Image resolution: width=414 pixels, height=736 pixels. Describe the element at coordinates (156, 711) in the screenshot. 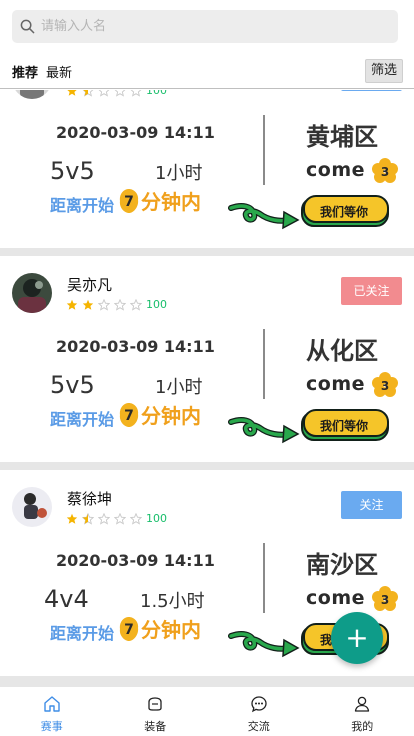

I see `nav-item-equipment: 装备` at that location.